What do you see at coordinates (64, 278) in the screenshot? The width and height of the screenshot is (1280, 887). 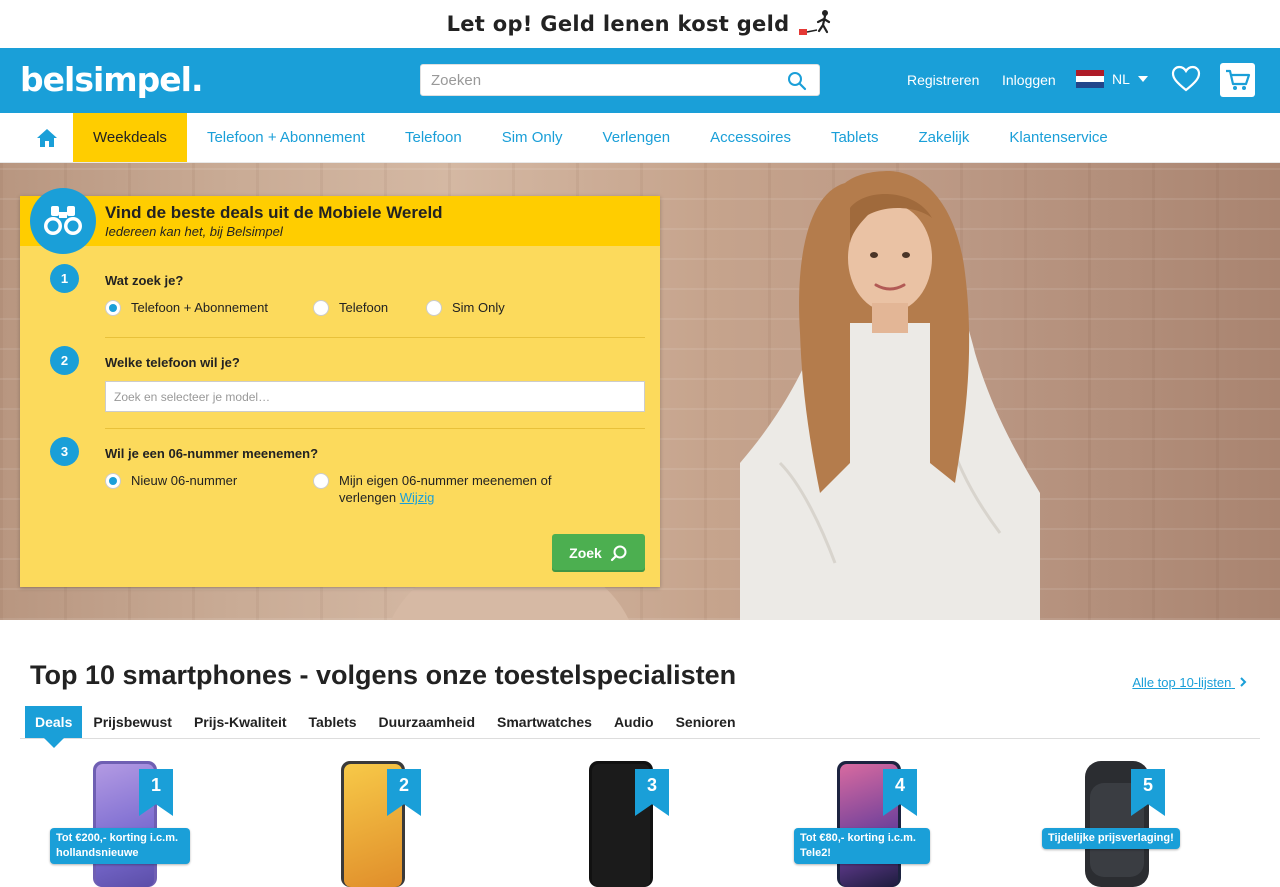 I see `step-1-number: 1` at bounding box center [64, 278].